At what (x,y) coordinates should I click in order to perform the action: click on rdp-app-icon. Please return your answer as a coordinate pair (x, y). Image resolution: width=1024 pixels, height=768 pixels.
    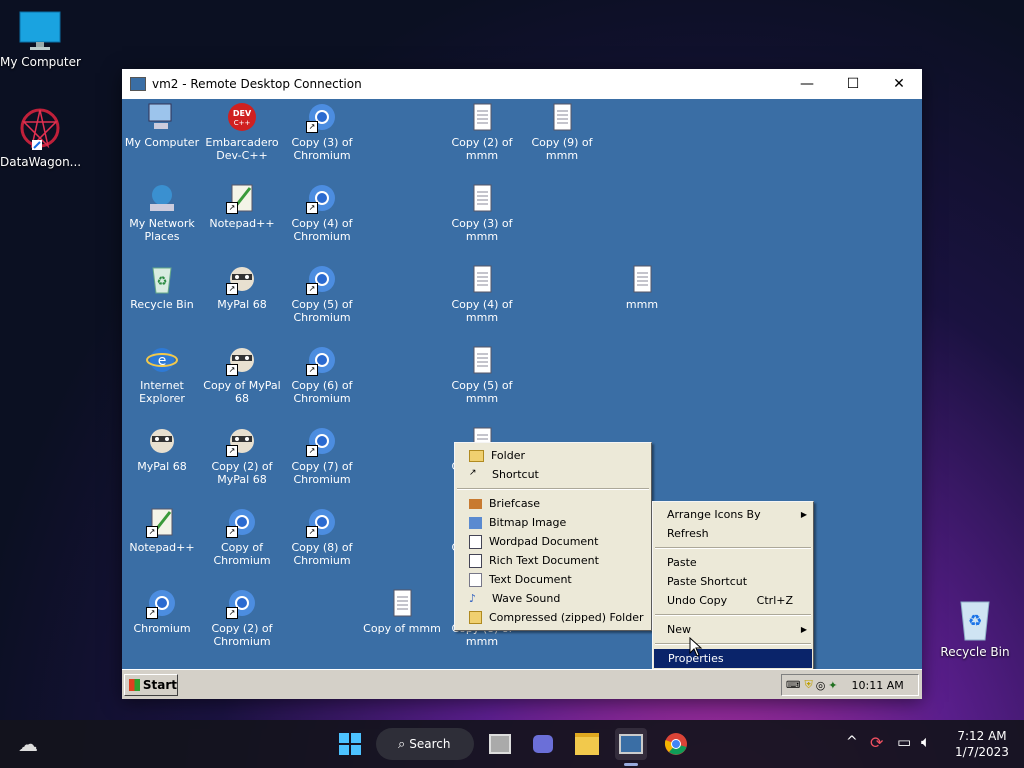
    Looking at the image, I should click on (138, 84).